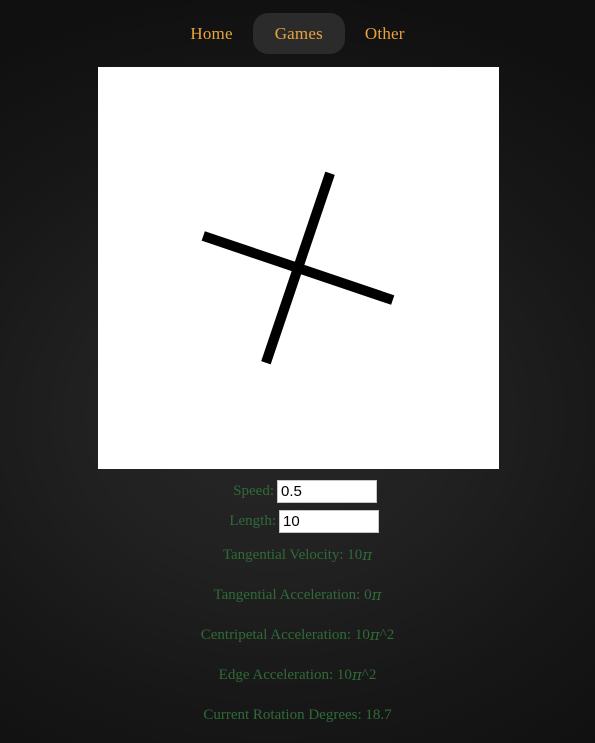  I want to click on readout-current-rotation-degrees: Current Rotation Degrees: 18.7, so click(297, 714).